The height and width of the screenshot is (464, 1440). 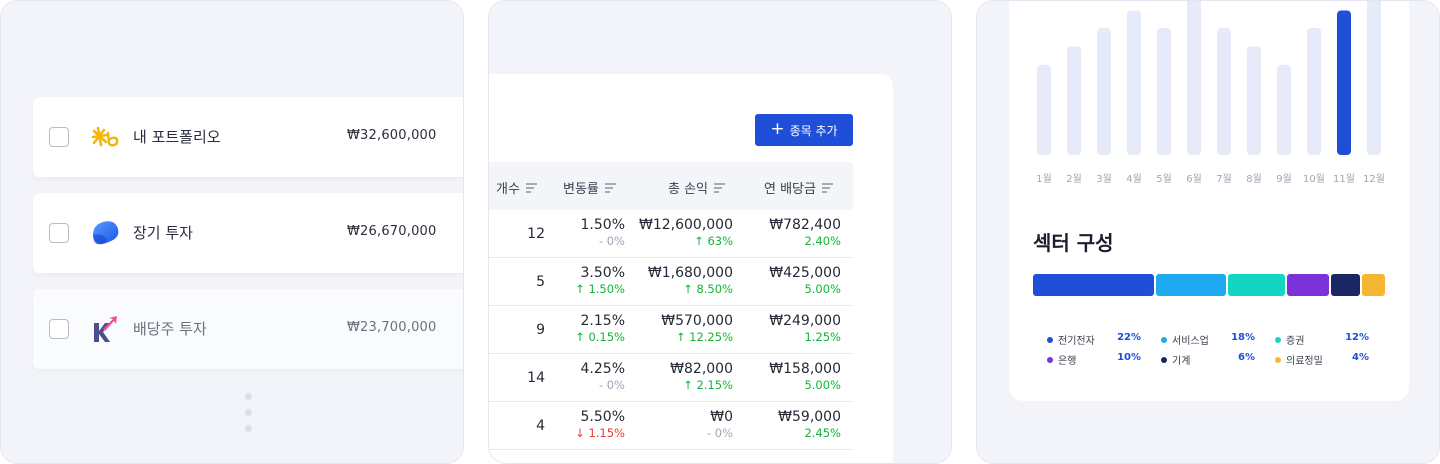 What do you see at coordinates (1134, 179) in the screenshot?
I see `chart-x-tick-label: 4월` at bounding box center [1134, 179].